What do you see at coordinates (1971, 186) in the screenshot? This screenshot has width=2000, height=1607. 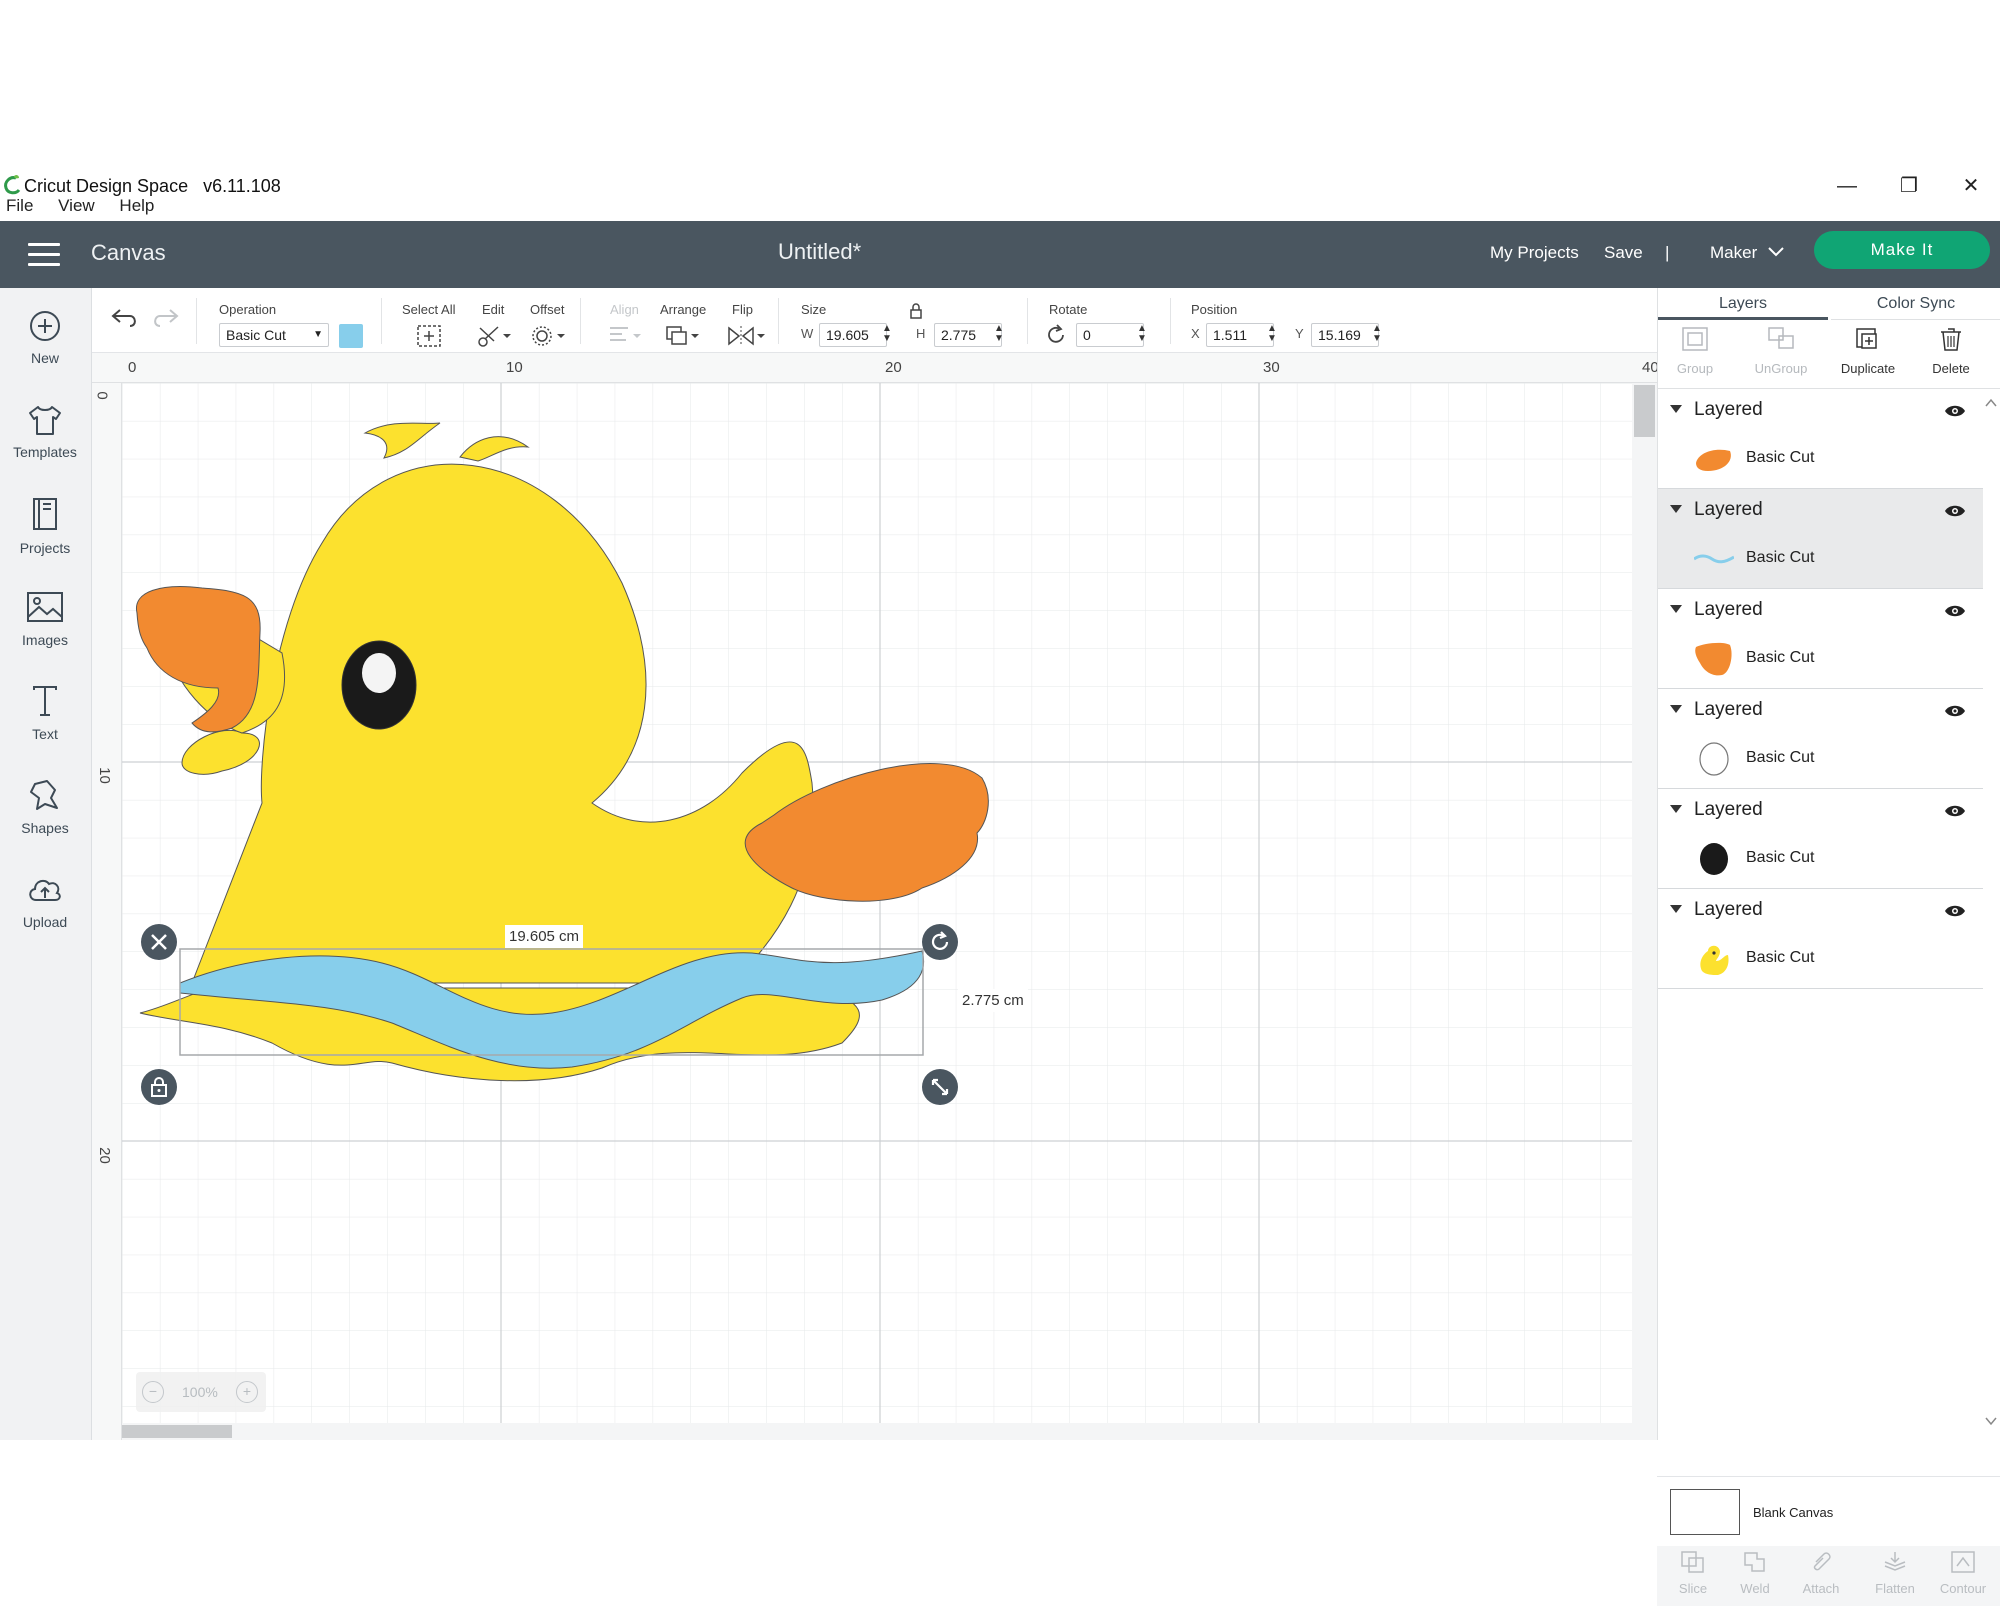 I see `close-window-button: ✕` at bounding box center [1971, 186].